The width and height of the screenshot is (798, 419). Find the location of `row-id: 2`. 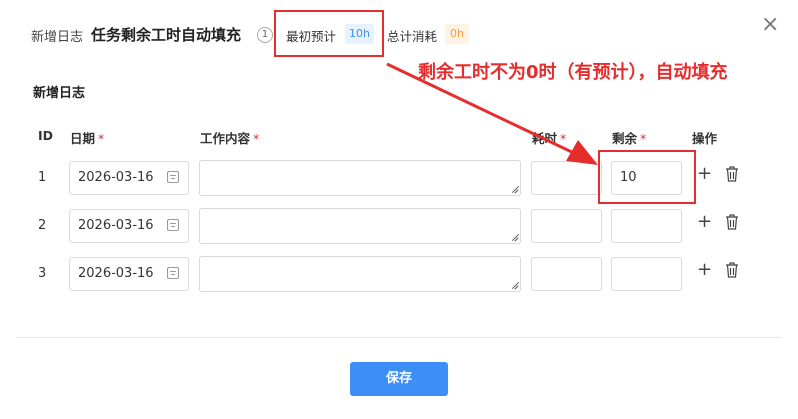

row-id: 2 is located at coordinates (42, 225).